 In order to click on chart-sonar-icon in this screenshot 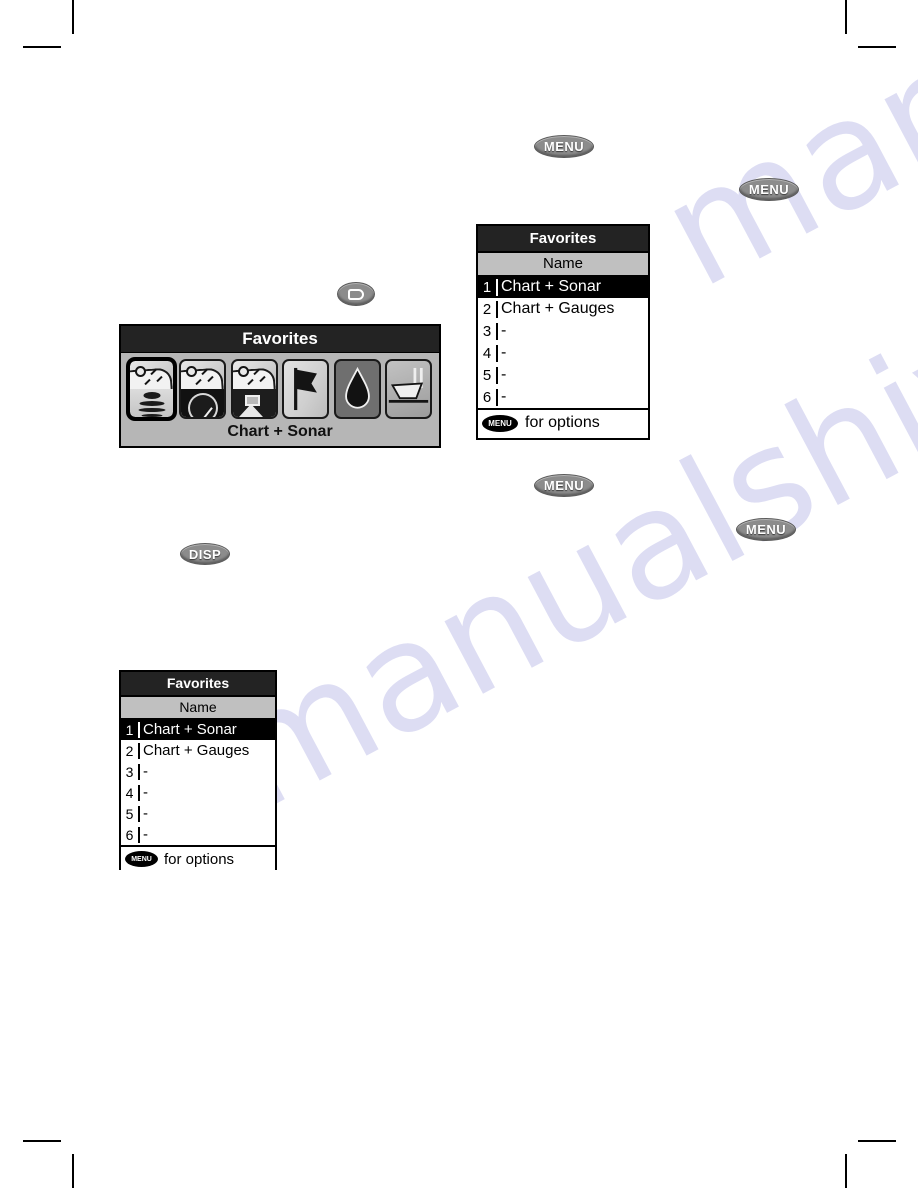, I will do `click(151, 389)`.